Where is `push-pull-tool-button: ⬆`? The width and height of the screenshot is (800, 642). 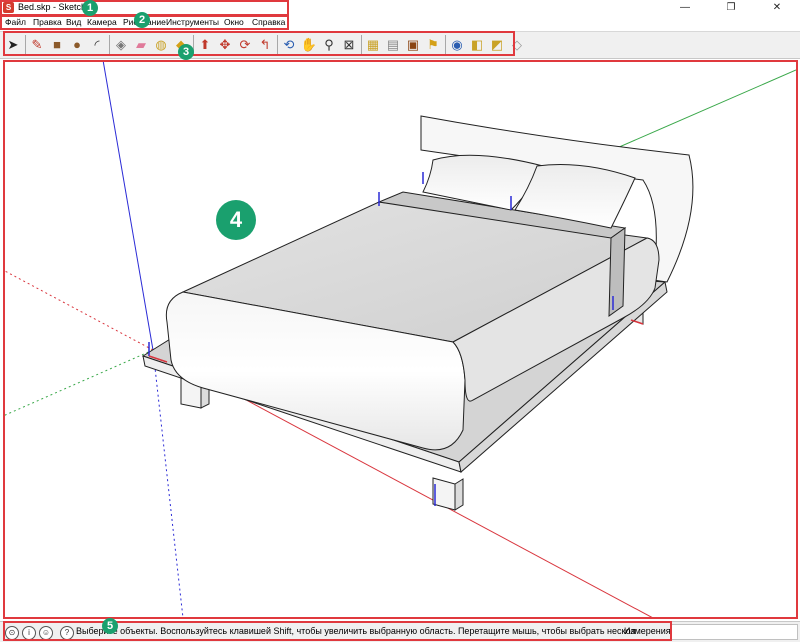
push-pull-tool-button: ⬆ is located at coordinates (205, 45).